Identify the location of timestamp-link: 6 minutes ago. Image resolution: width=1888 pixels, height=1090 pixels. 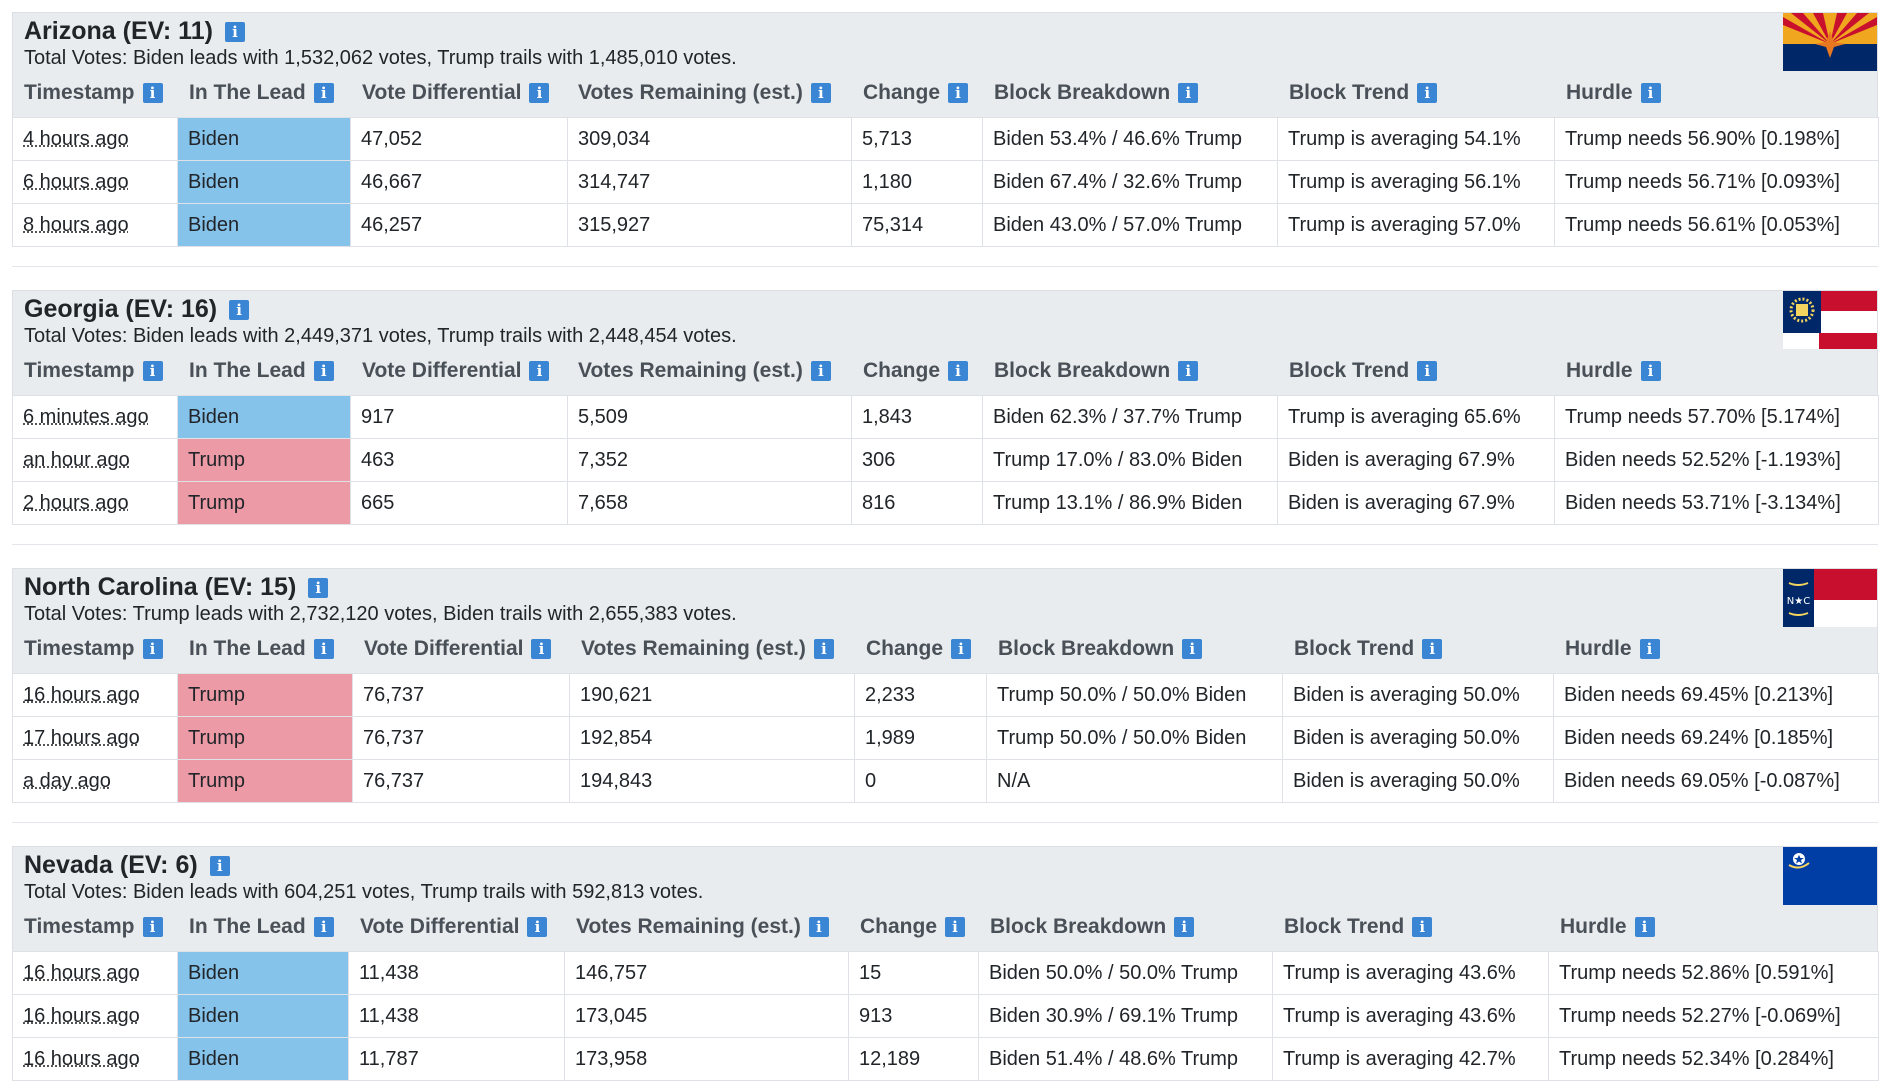
(86, 417).